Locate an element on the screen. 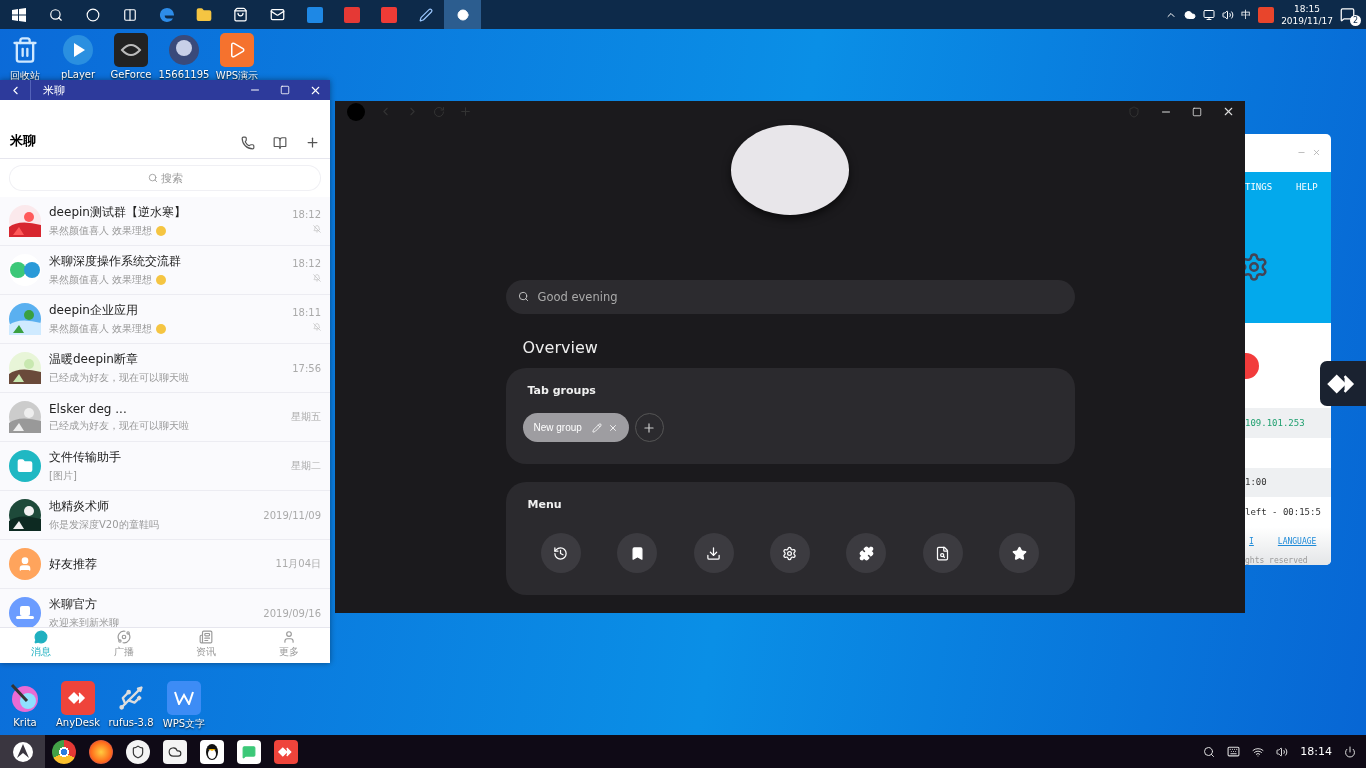  desktop-icon-label: WPS文字 is located at coordinates (184, 724).